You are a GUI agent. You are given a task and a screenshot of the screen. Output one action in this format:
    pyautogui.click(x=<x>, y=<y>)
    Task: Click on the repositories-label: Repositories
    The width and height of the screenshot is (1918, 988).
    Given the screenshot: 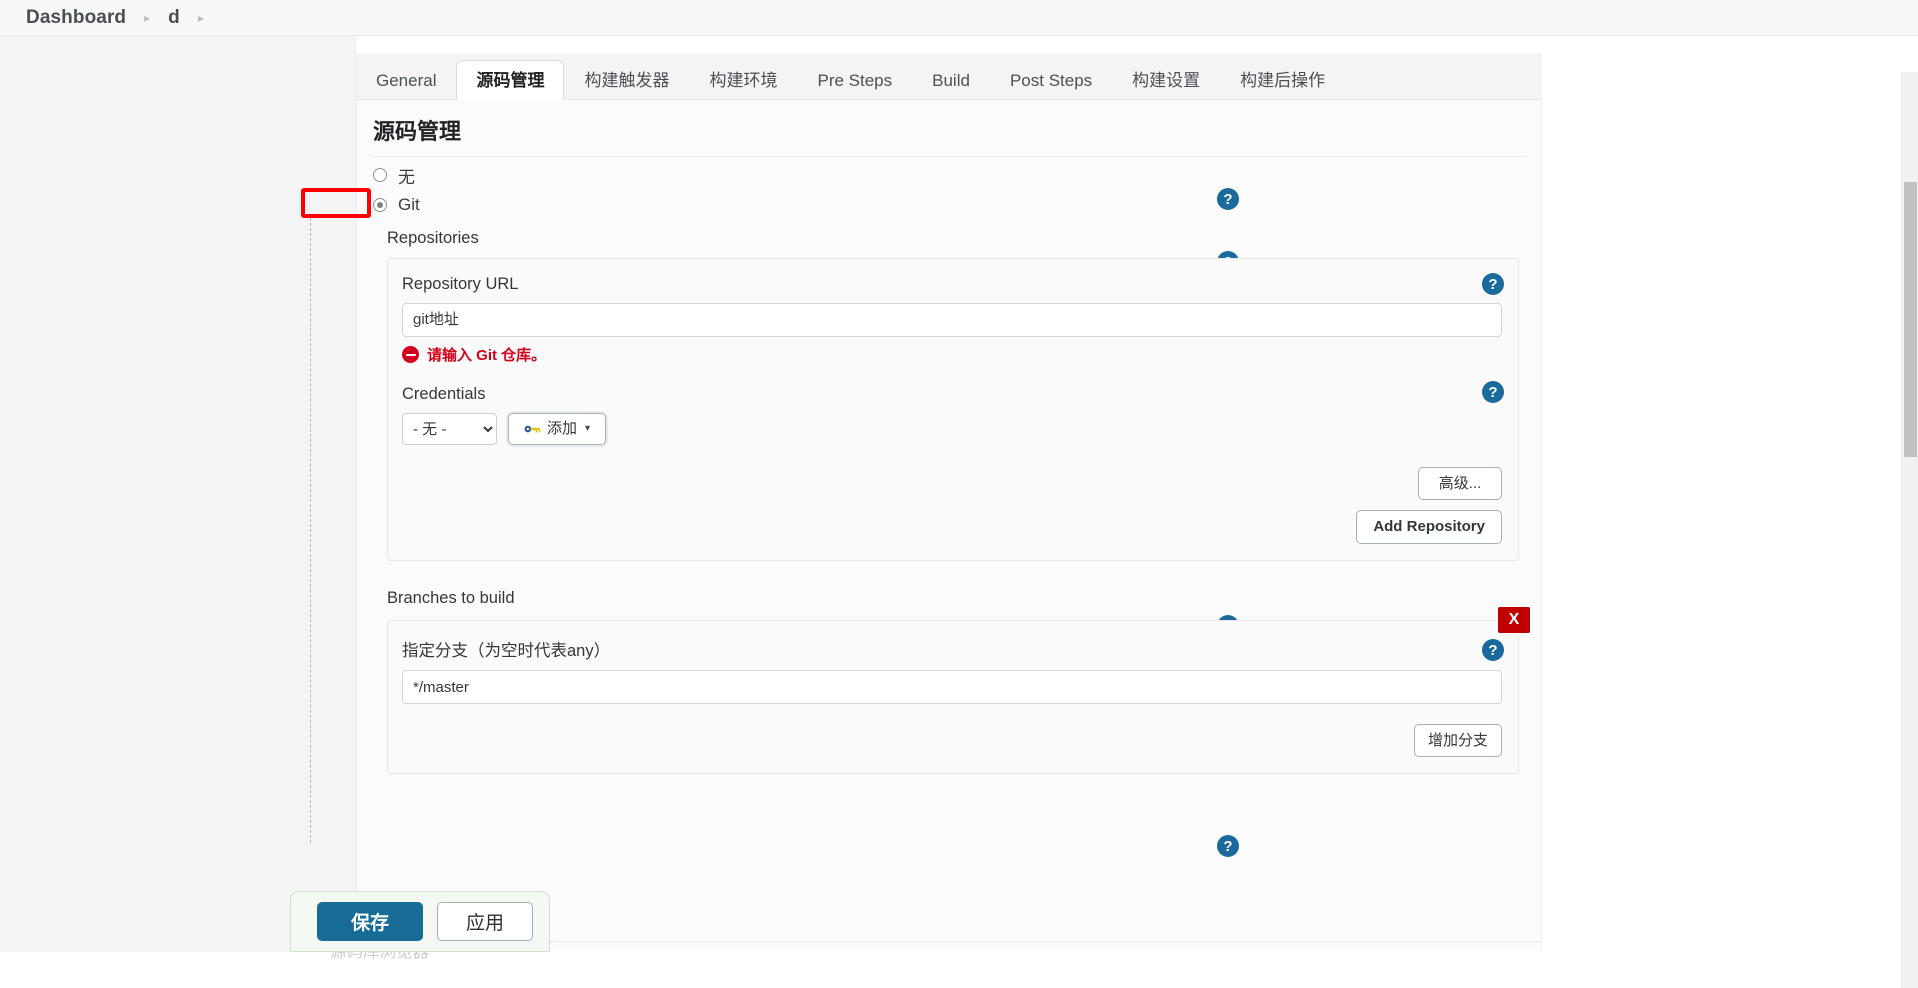 What is the action you would take?
    pyautogui.click(x=433, y=238)
    